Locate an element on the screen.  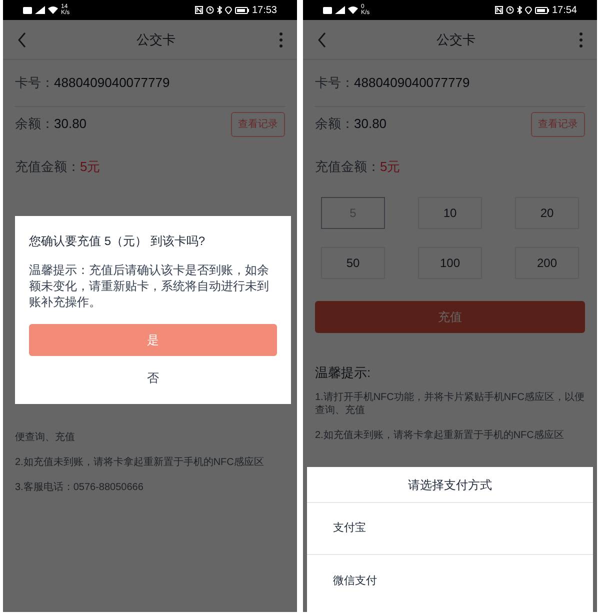
payment-option: 支付宝 is located at coordinates (450, 529).